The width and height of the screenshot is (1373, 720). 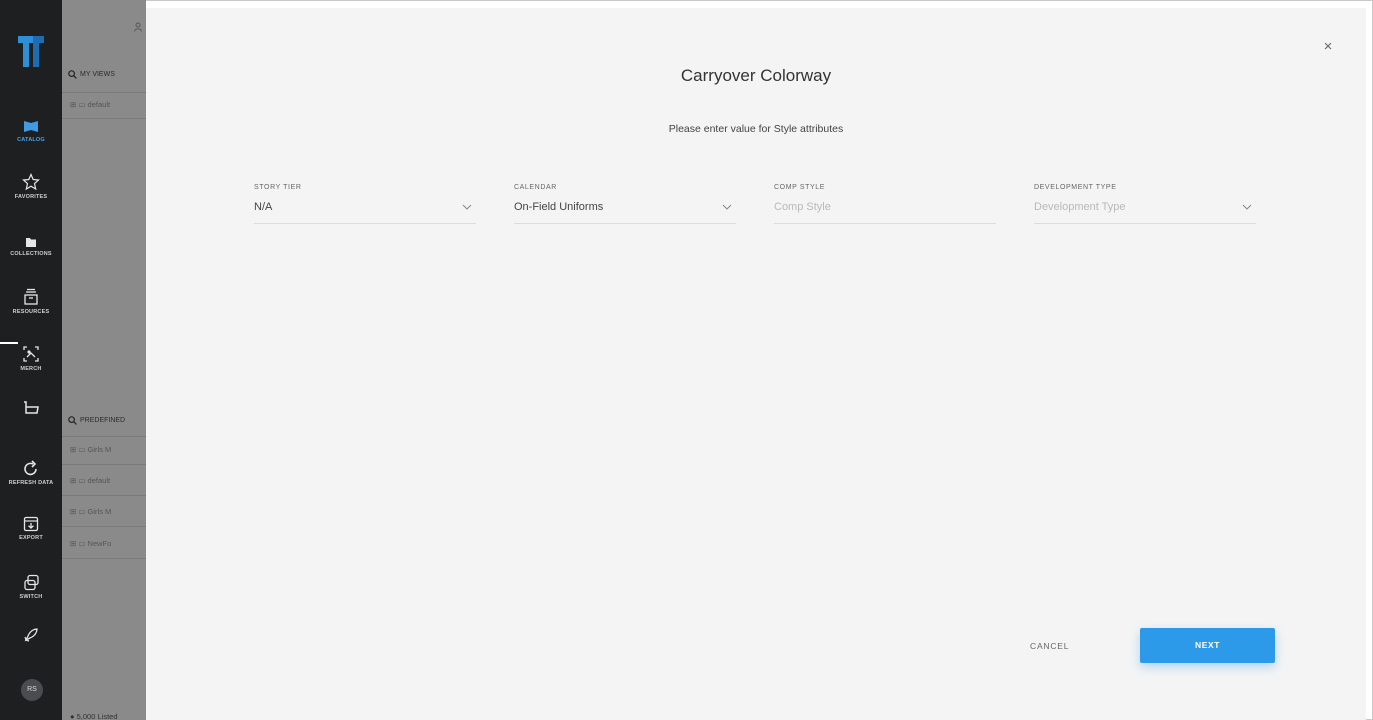 I want to click on folder-icon, so click(x=31, y=242).